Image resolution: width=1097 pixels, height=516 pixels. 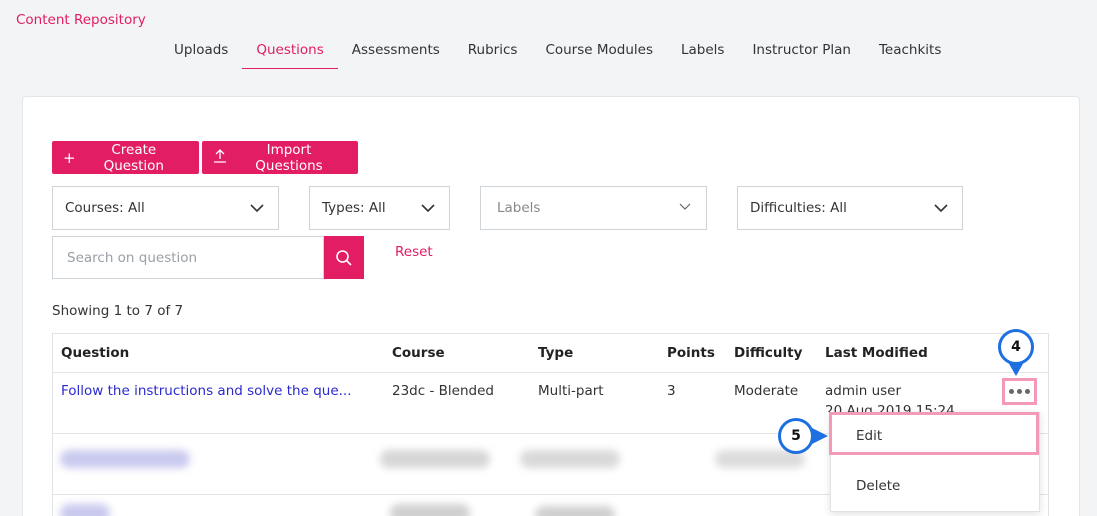 What do you see at coordinates (934, 433) in the screenshot?
I see `edit-highlight` at bounding box center [934, 433].